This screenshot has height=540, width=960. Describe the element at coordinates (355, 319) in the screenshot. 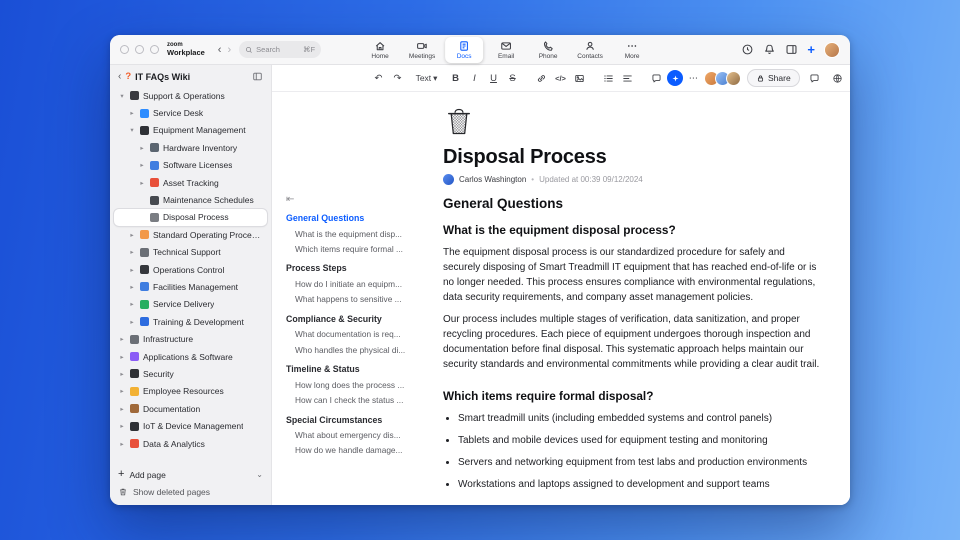

I see `toc-section-title: Compliance & Security` at that location.